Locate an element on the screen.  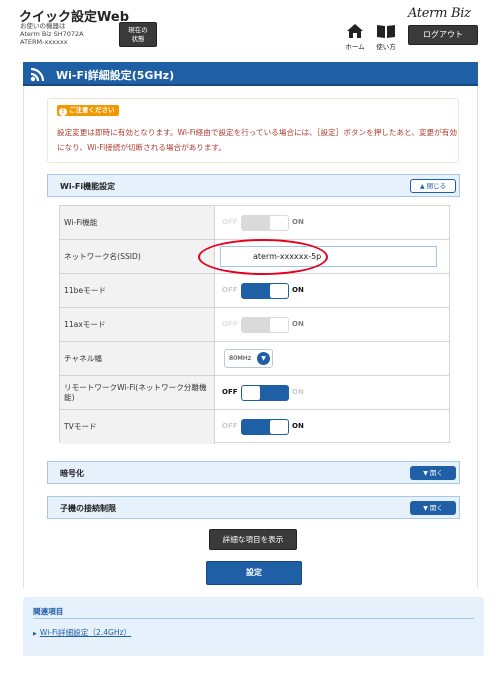
device-model: Aterm Biz SH7072A is located at coordinates (52, 34).